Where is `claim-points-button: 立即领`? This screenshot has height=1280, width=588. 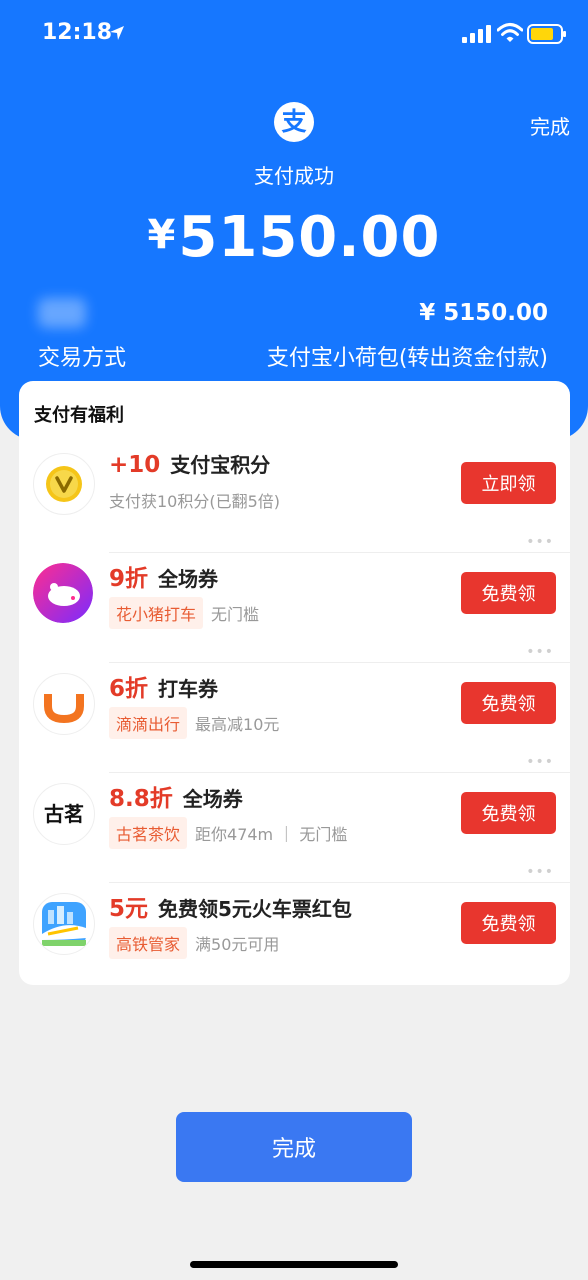 claim-points-button: 立即领 is located at coordinates (508, 483).